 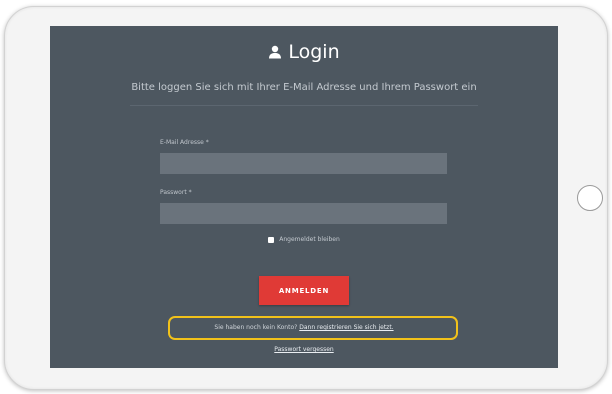 I want to click on forgot-password-link: Passwort vergessen, so click(x=304, y=349).